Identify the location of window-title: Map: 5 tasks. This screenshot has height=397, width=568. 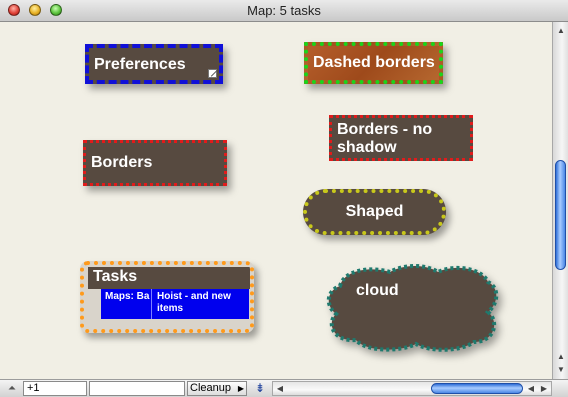
(284, 10).